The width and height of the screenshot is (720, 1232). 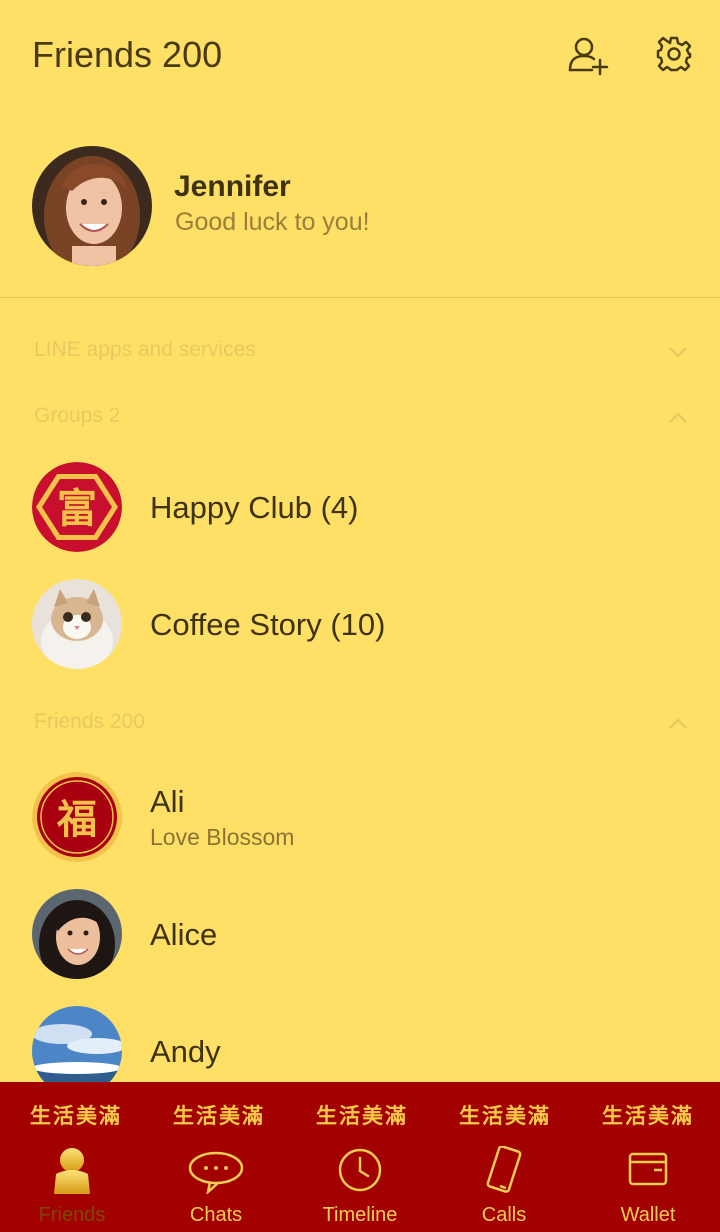 I want to click on avatar: 福, so click(x=77, y=817).